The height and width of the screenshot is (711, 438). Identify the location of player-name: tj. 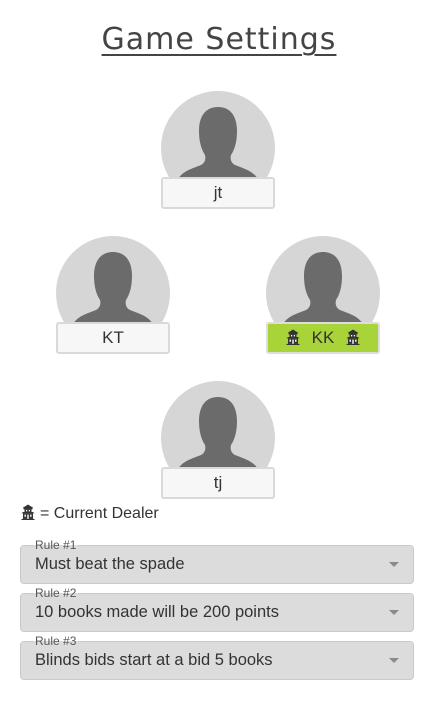
(218, 482).